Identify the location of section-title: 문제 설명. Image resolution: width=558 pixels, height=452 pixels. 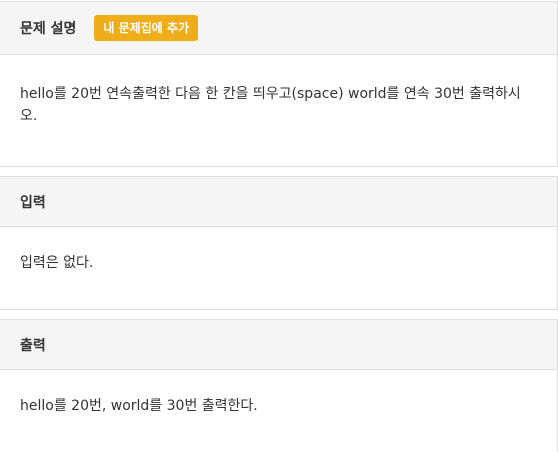
(48, 29).